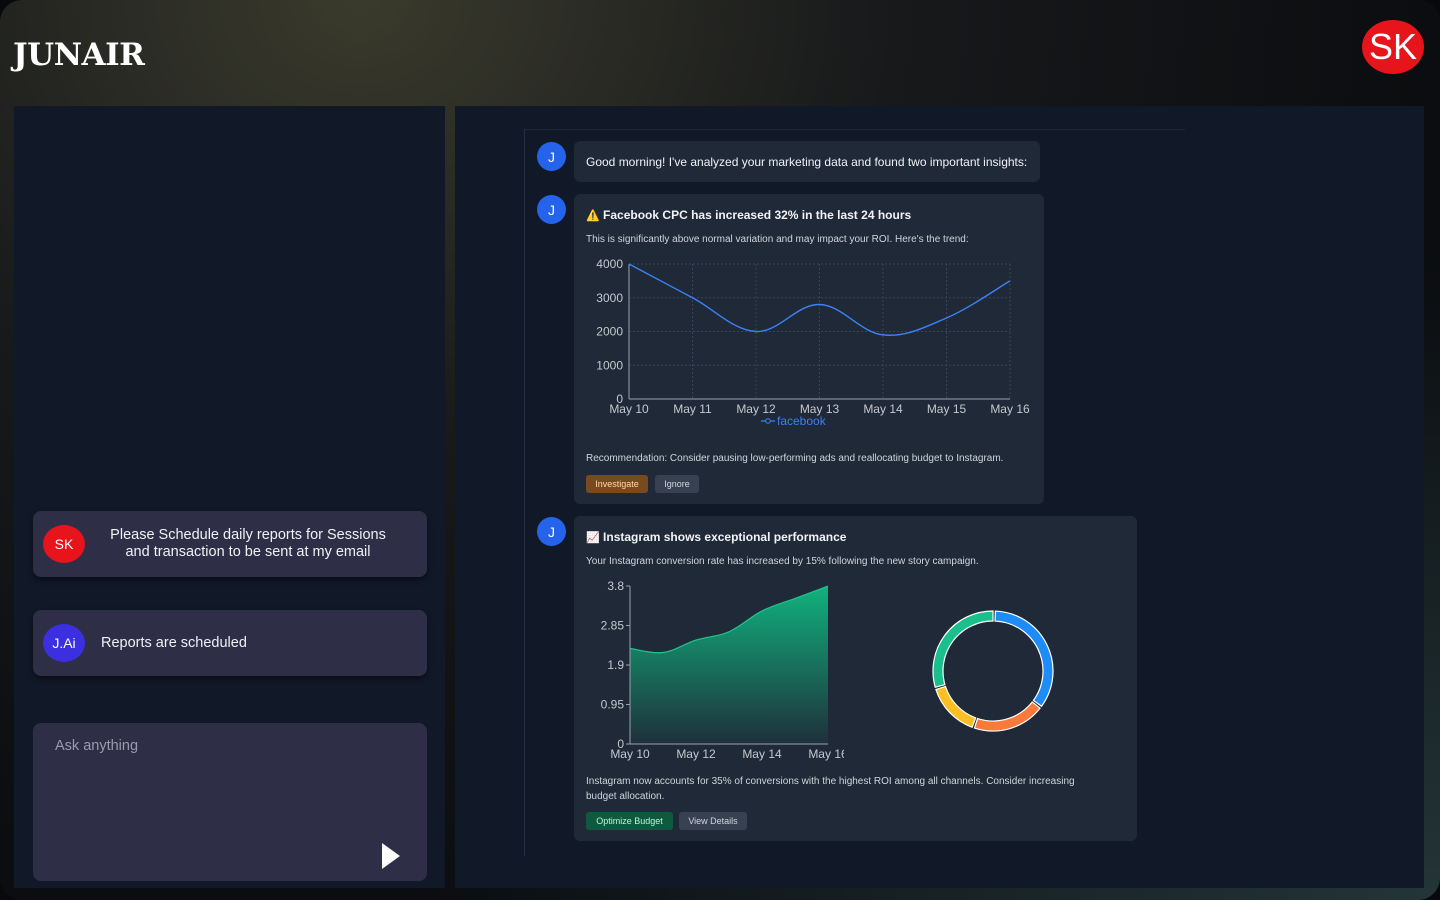 The width and height of the screenshot is (1440, 900). I want to click on optimize-budget-button: Optimize Budget, so click(629, 821).